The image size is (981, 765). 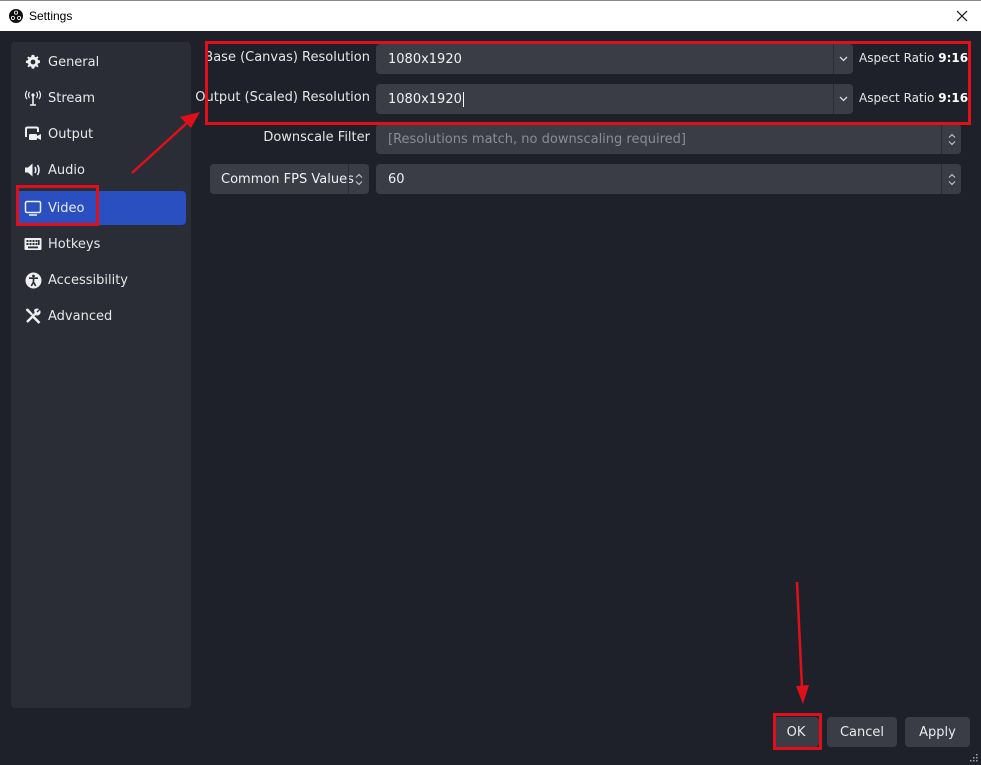 I want to click on apply-button: Apply, so click(x=937, y=732).